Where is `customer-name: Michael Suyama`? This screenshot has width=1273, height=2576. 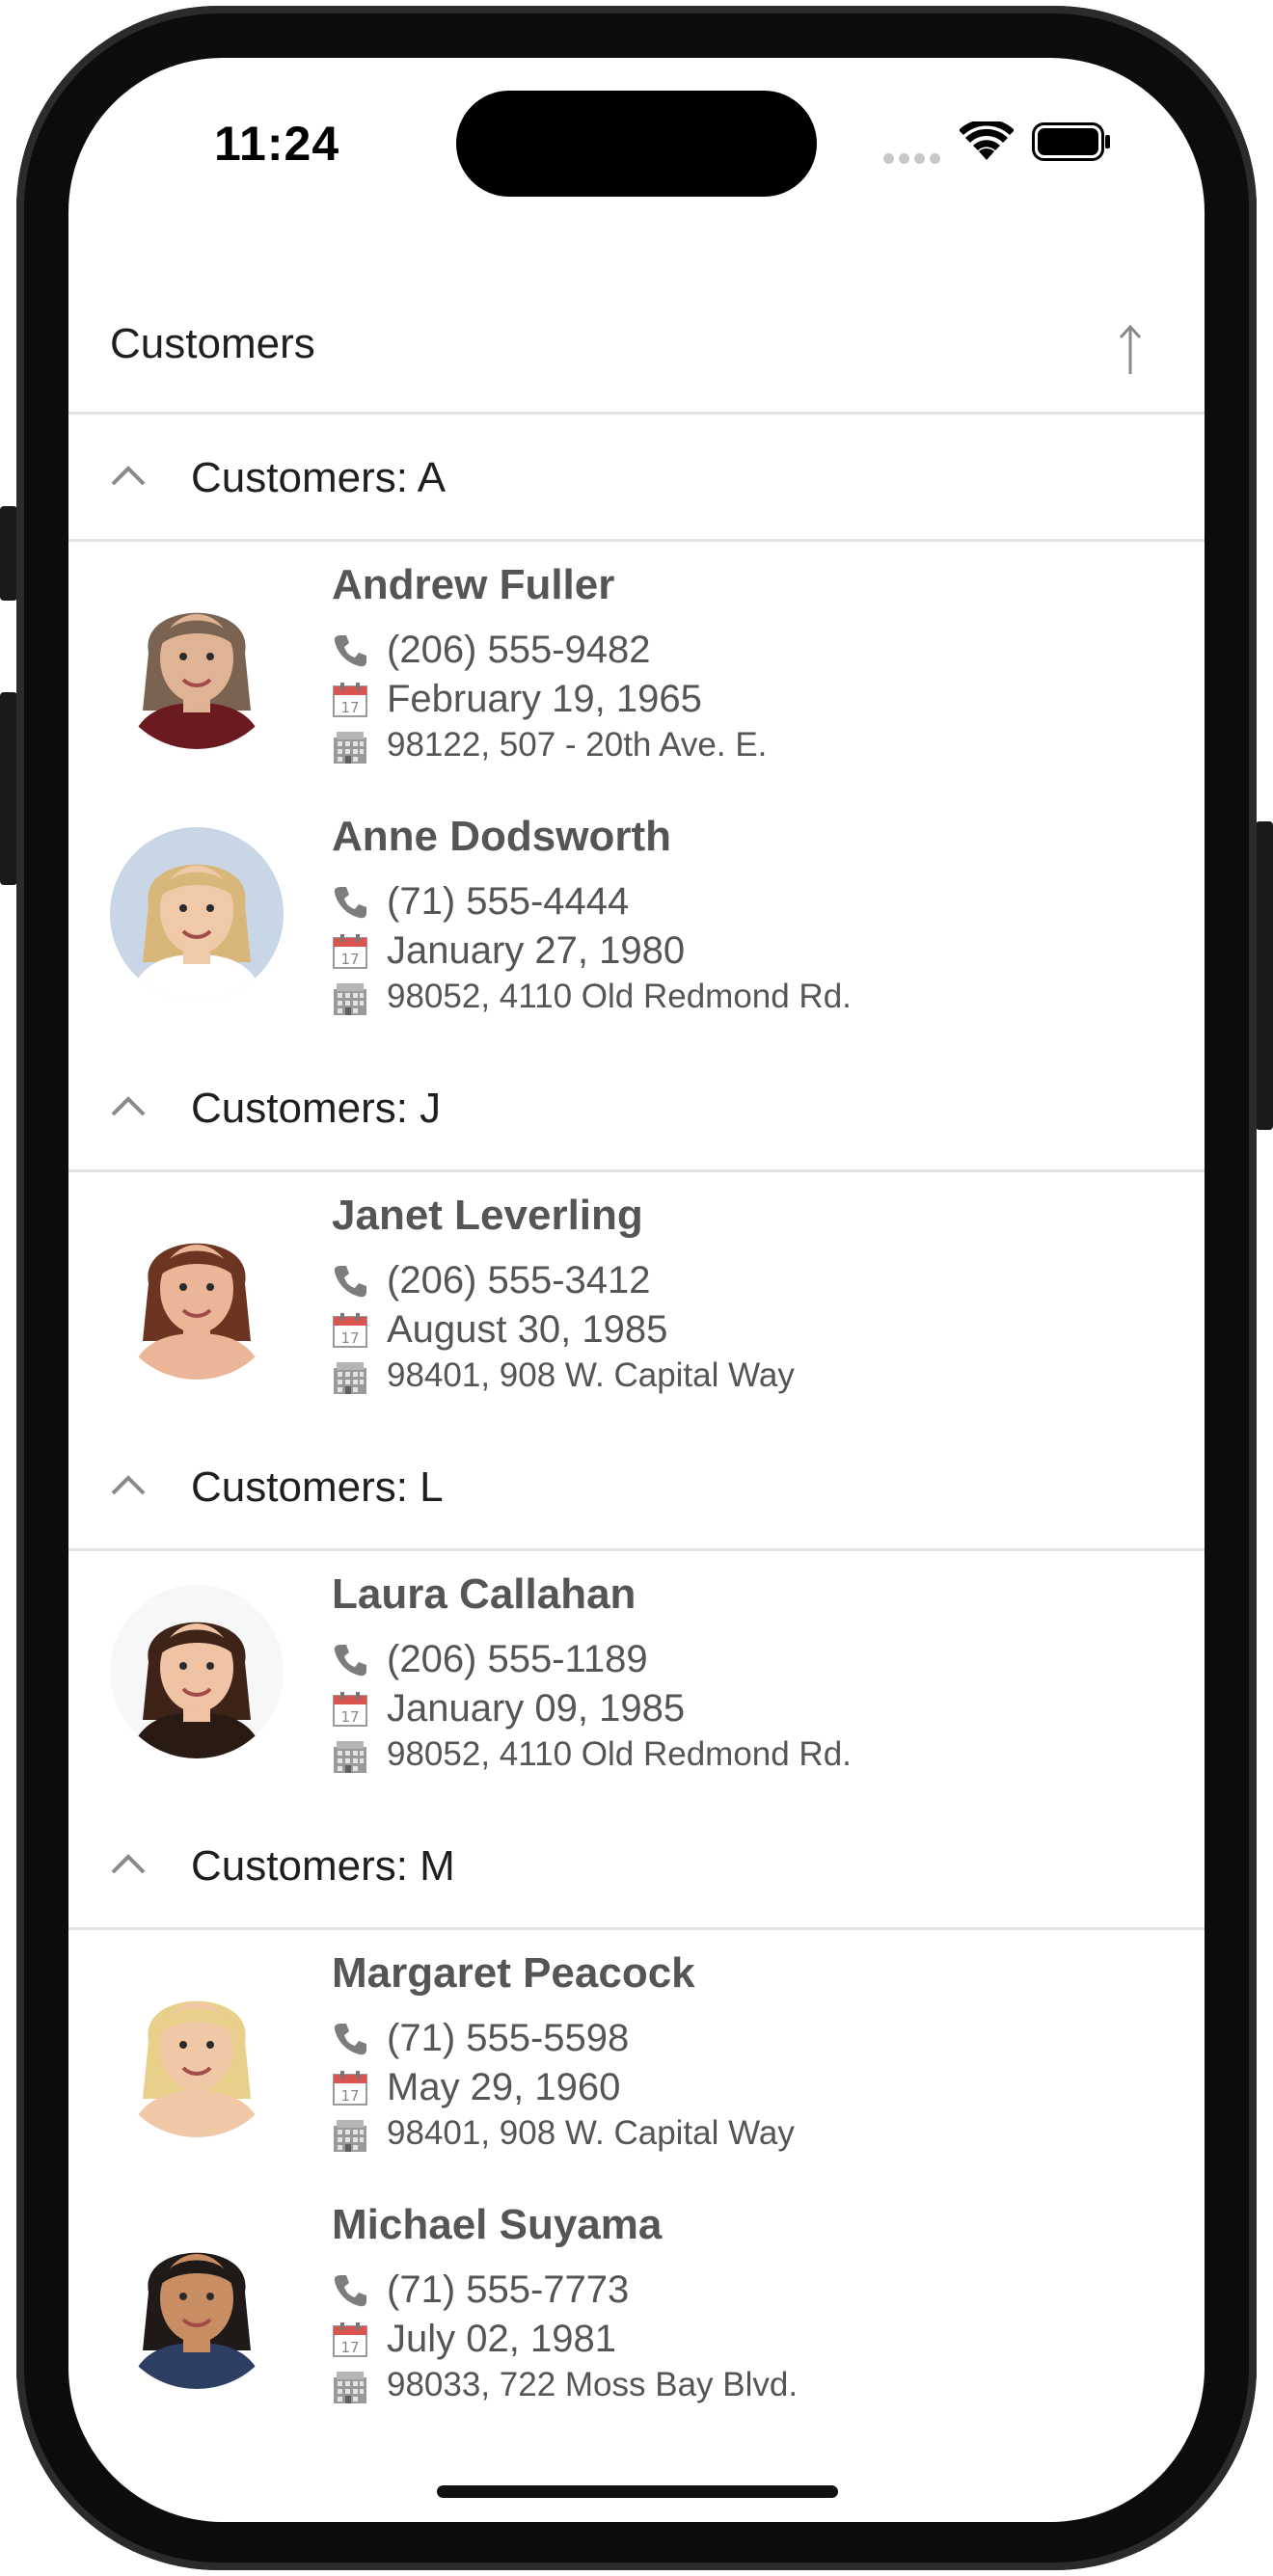 customer-name: Michael Suyama is located at coordinates (497, 2225).